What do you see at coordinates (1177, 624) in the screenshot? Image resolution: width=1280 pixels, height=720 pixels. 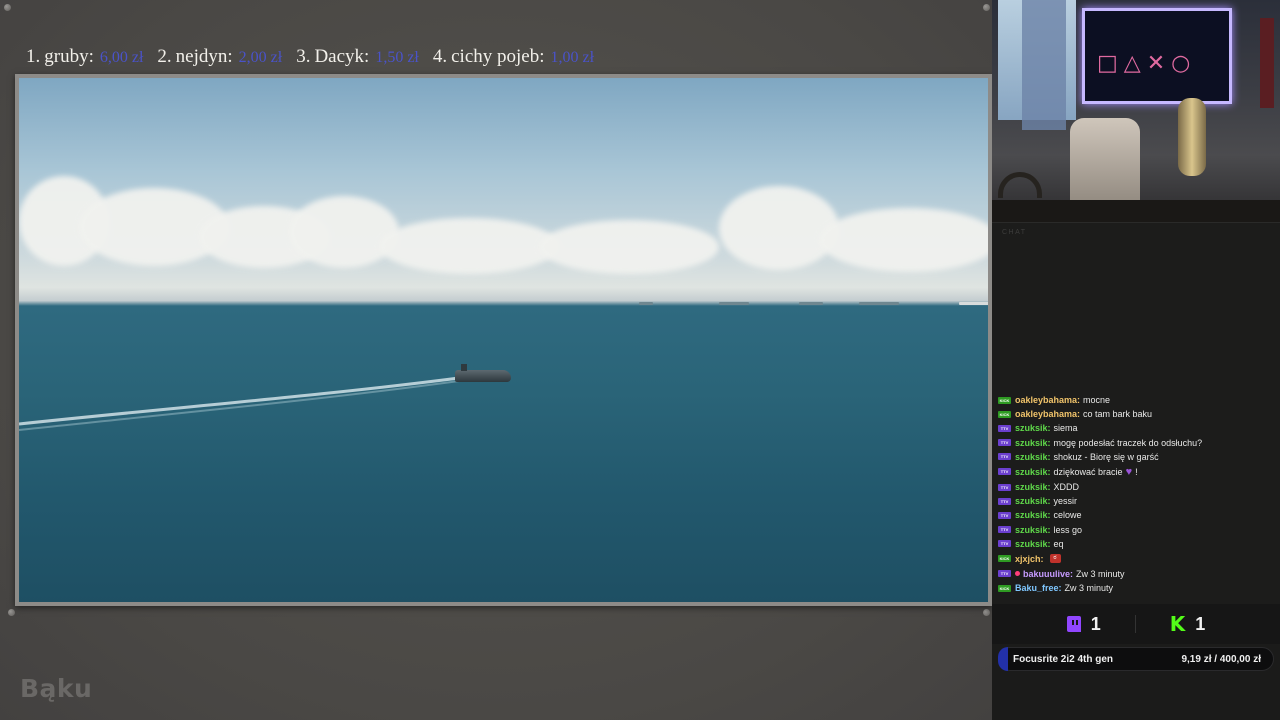 I see `kick-icon: K` at bounding box center [1177, 624].